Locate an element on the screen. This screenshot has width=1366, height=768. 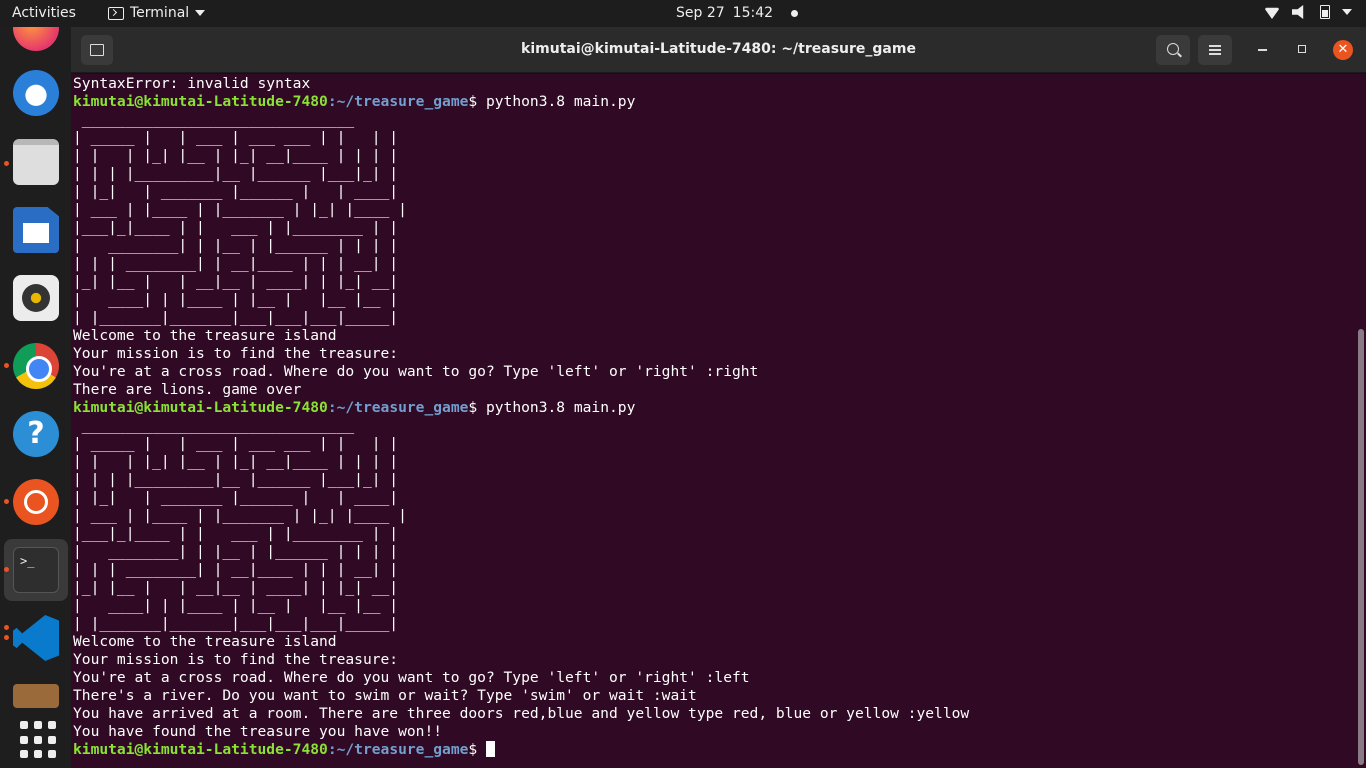
rhythmbox-icon is located at coordinates (36, 298).